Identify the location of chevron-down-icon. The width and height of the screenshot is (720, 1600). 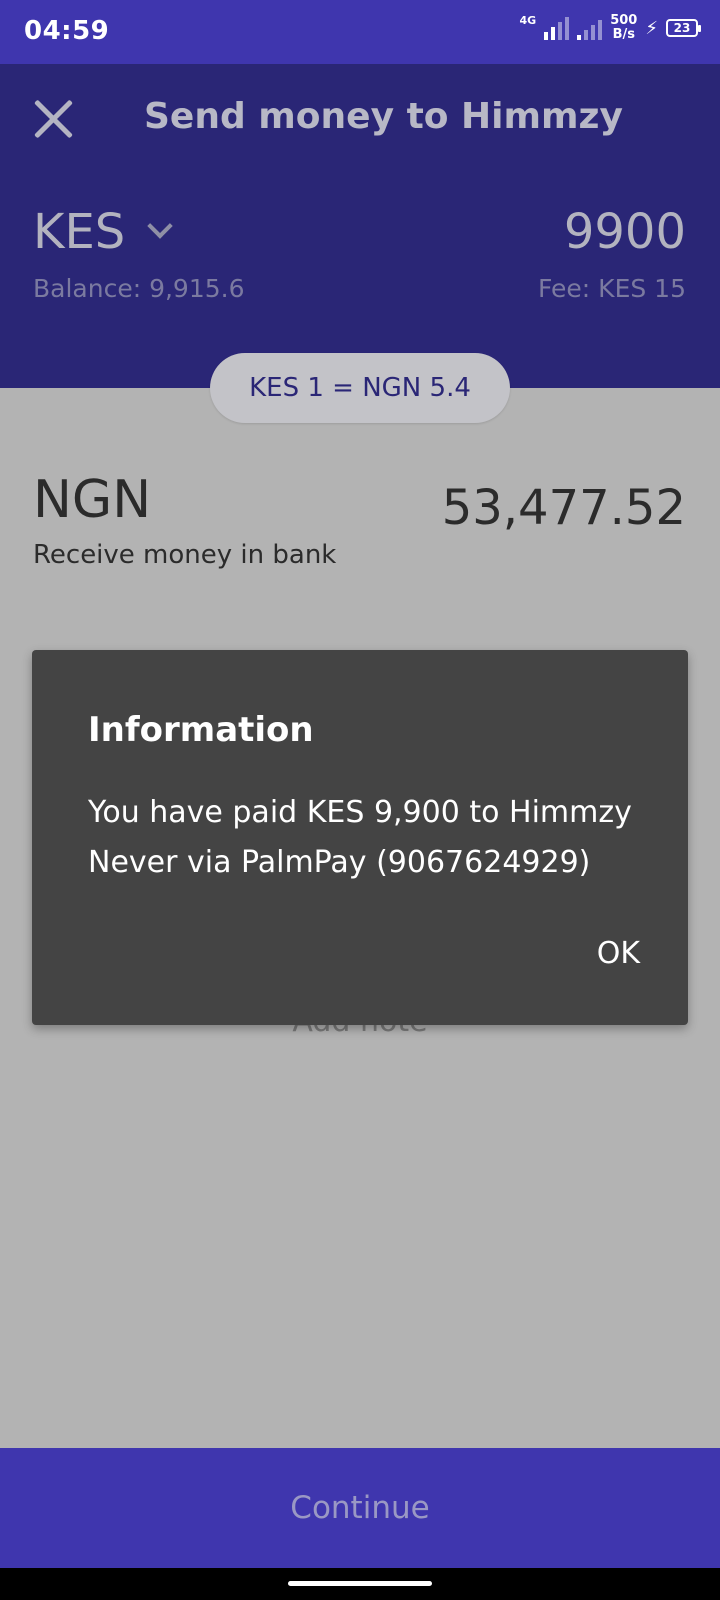
(160, 226).